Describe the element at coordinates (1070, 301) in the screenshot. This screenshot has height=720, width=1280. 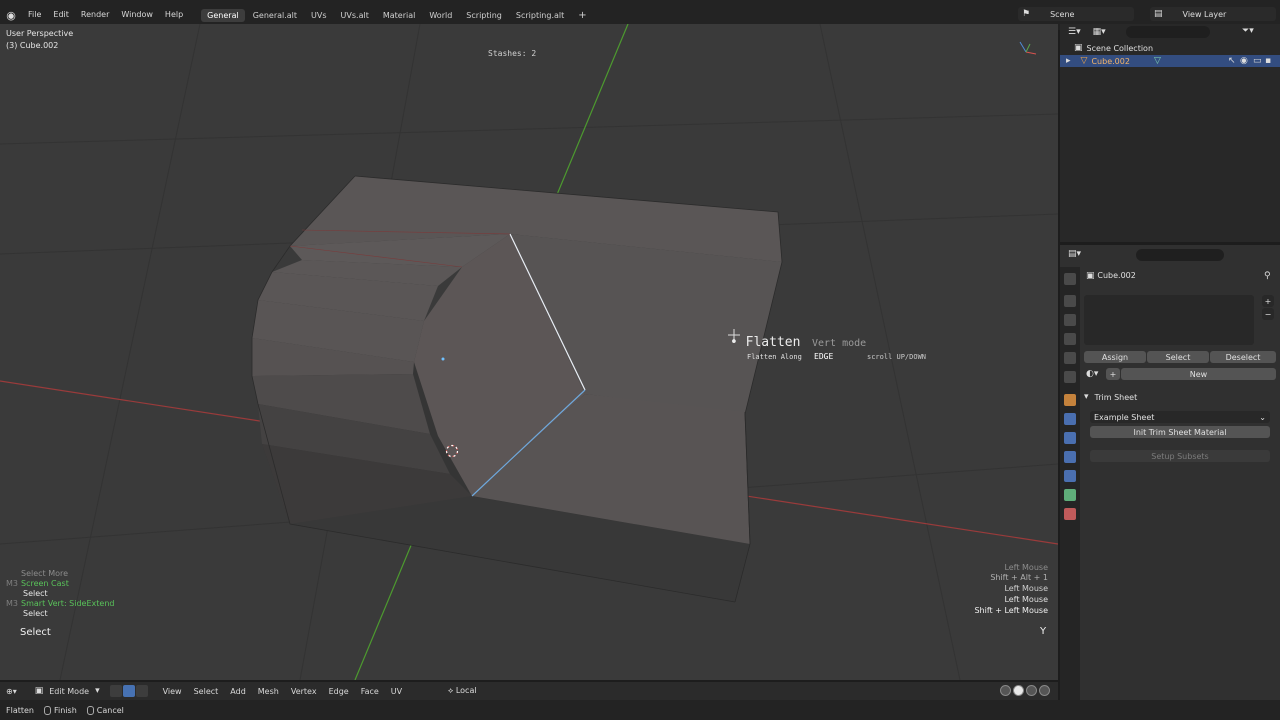
I see `render-tab-icon` at that location.